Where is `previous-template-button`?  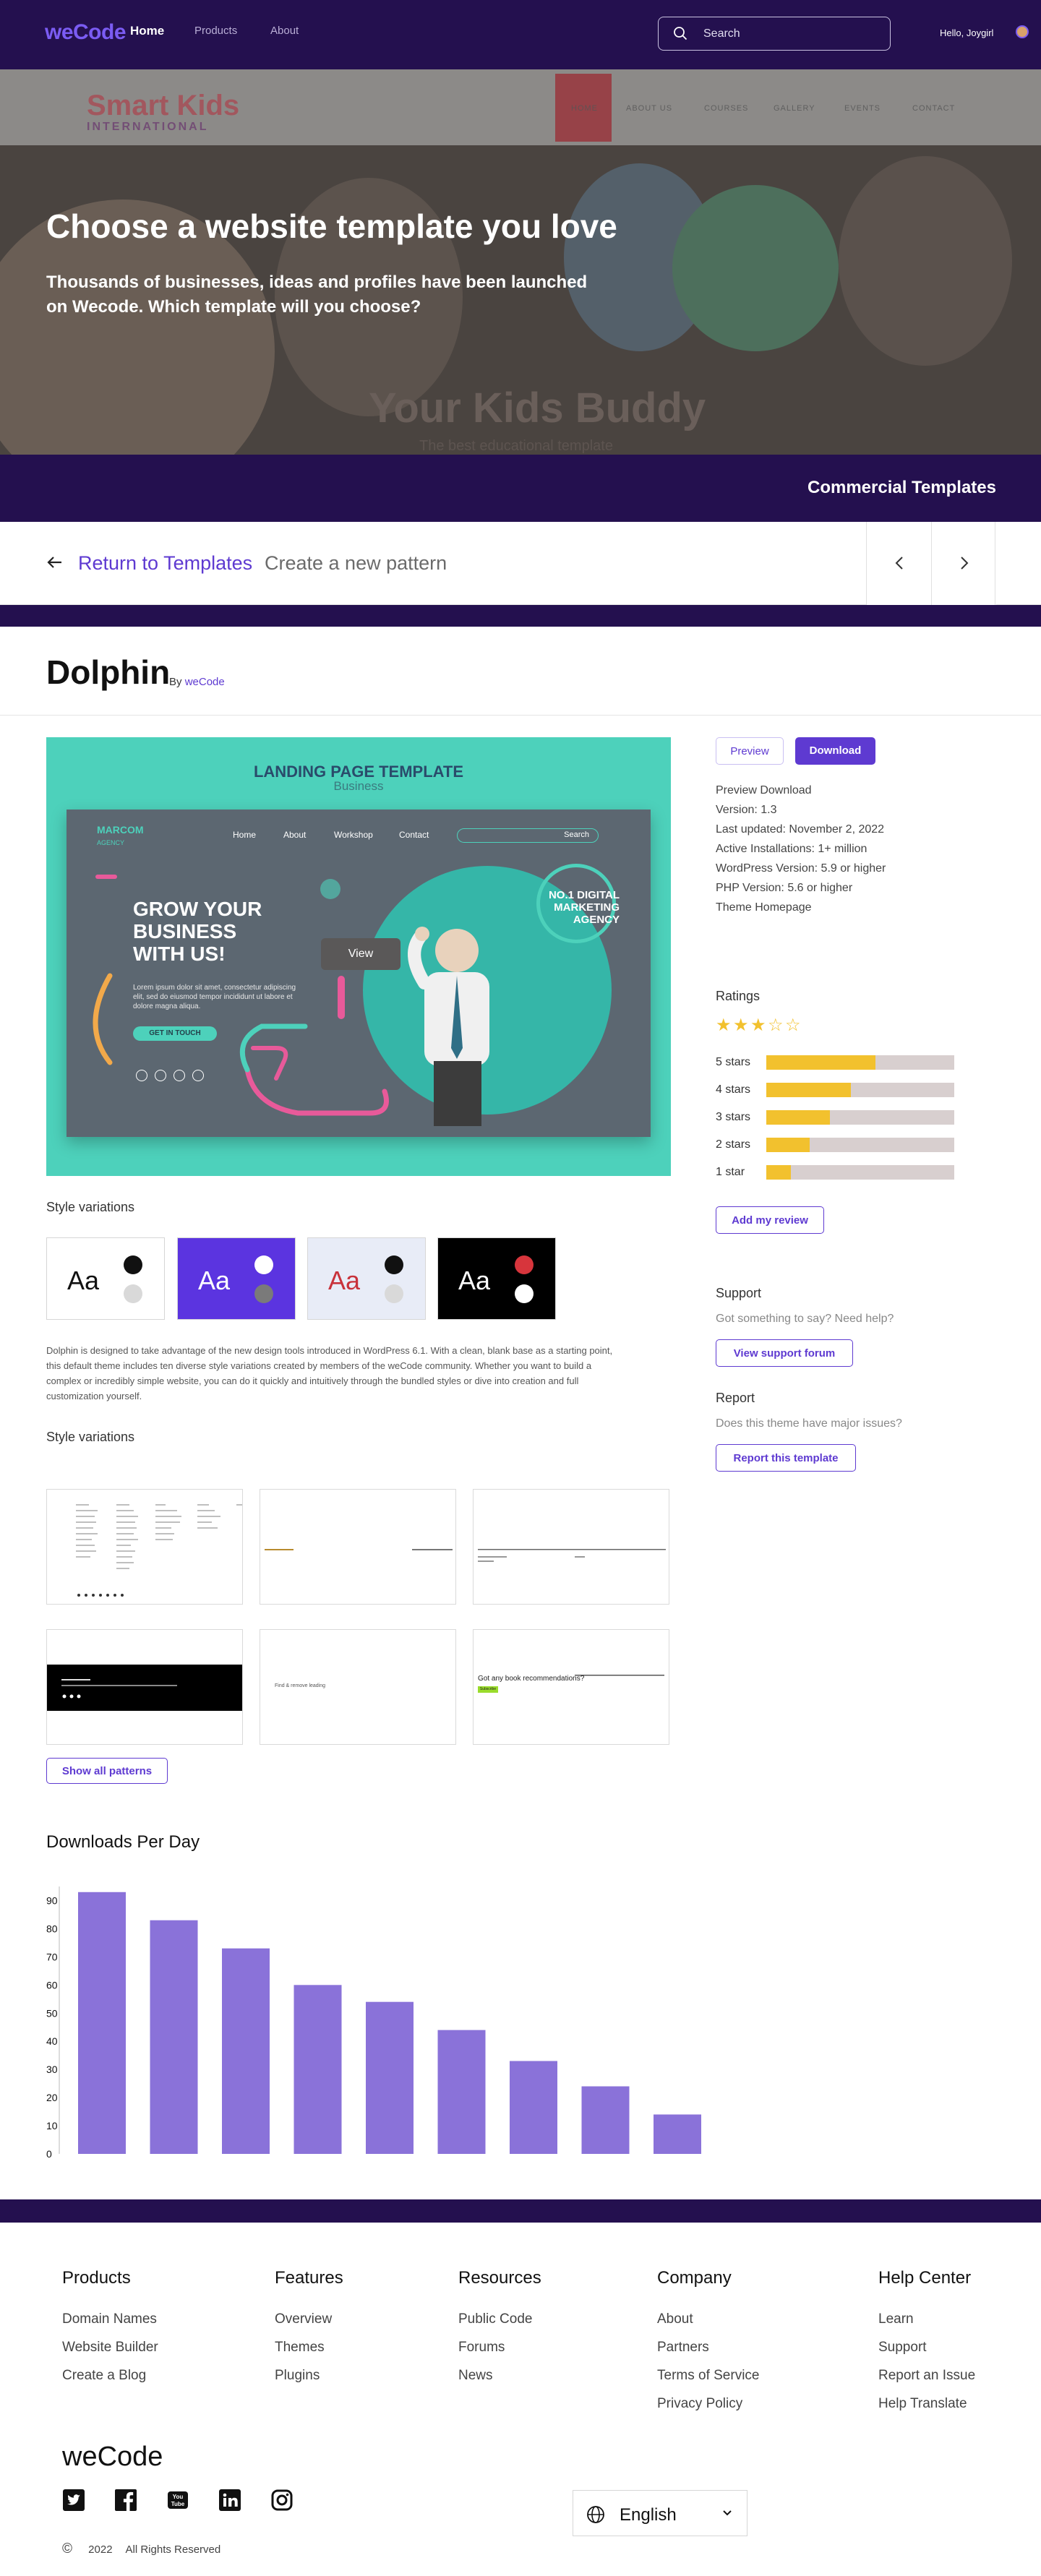 previous-template-button is located at coordinates (898, 563).